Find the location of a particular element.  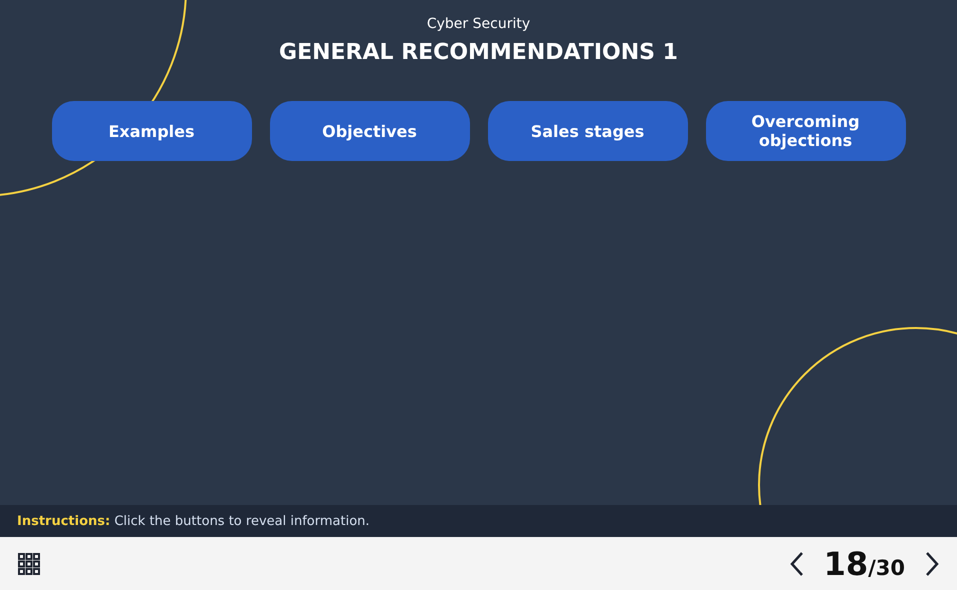

topic-button: Examples is located at coordinates (152, 131).